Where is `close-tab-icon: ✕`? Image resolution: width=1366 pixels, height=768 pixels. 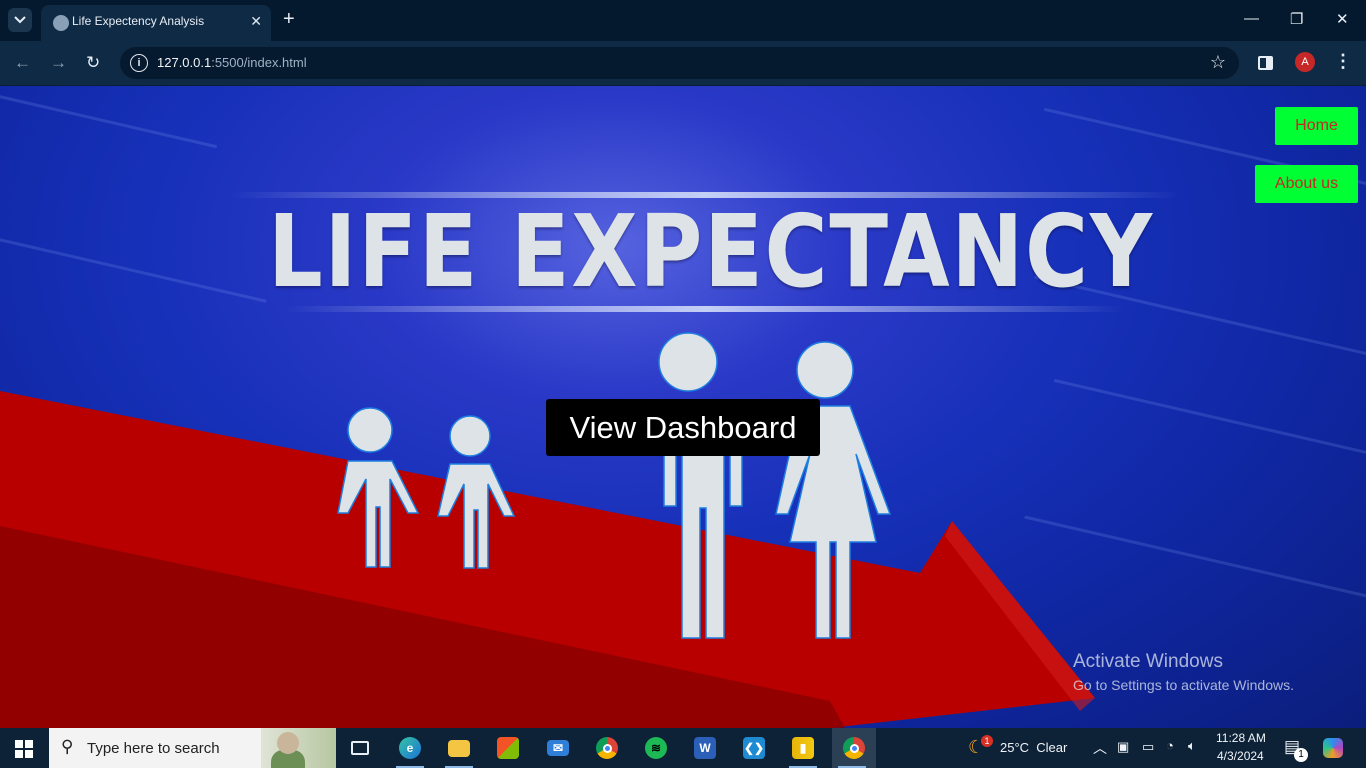 close-tab-icon: ✕ is located at coordinates (256, 21).